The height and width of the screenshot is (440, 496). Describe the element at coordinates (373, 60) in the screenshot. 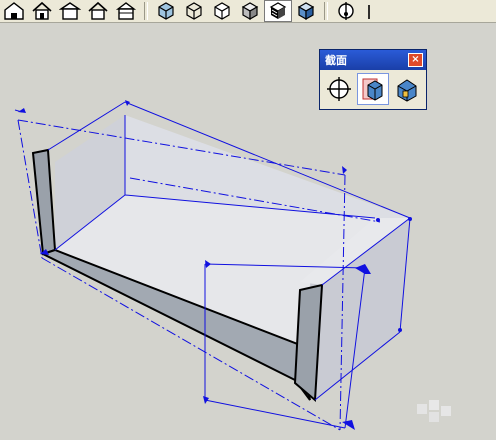

I see `palette-titlebar: 截面 ×` at that location.